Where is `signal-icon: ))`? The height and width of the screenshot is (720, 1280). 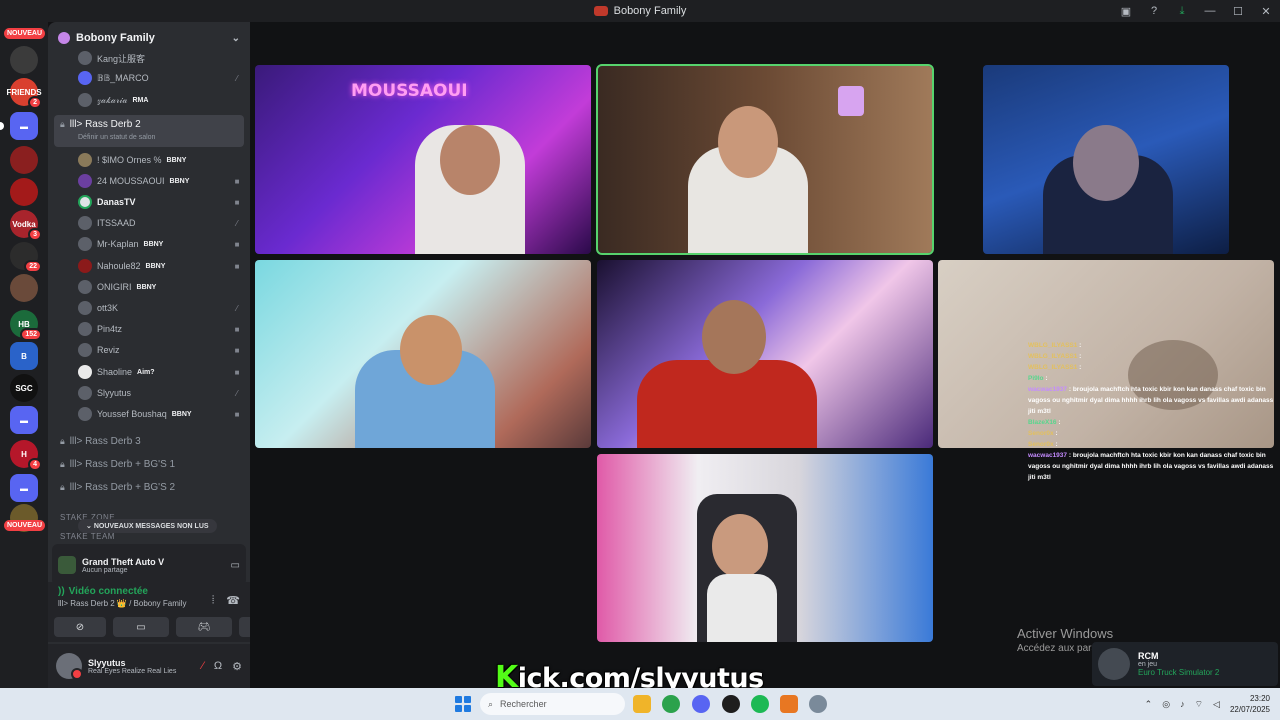 signal-icon: )) is located at coordinates (61, 591).